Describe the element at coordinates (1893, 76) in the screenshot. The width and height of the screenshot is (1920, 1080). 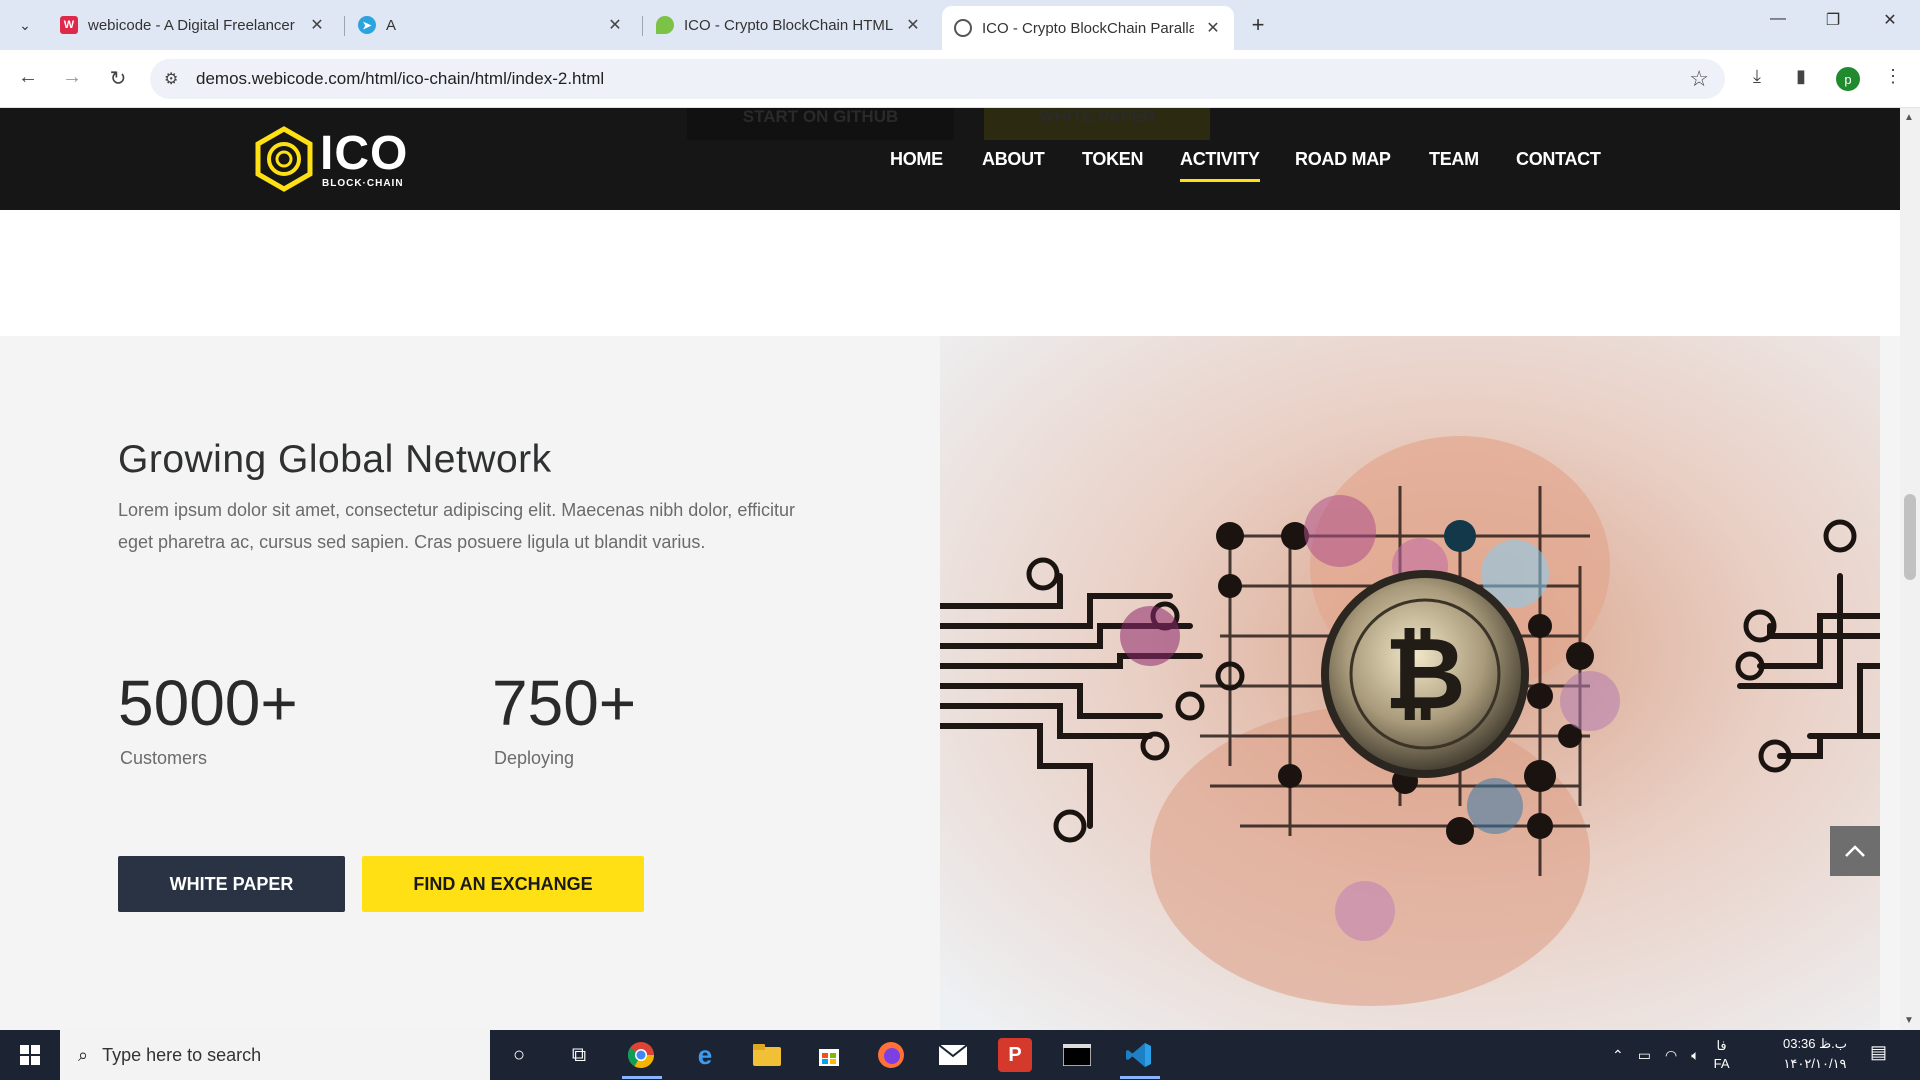
I see `menu-kebab-icon: ⋮` at that location.